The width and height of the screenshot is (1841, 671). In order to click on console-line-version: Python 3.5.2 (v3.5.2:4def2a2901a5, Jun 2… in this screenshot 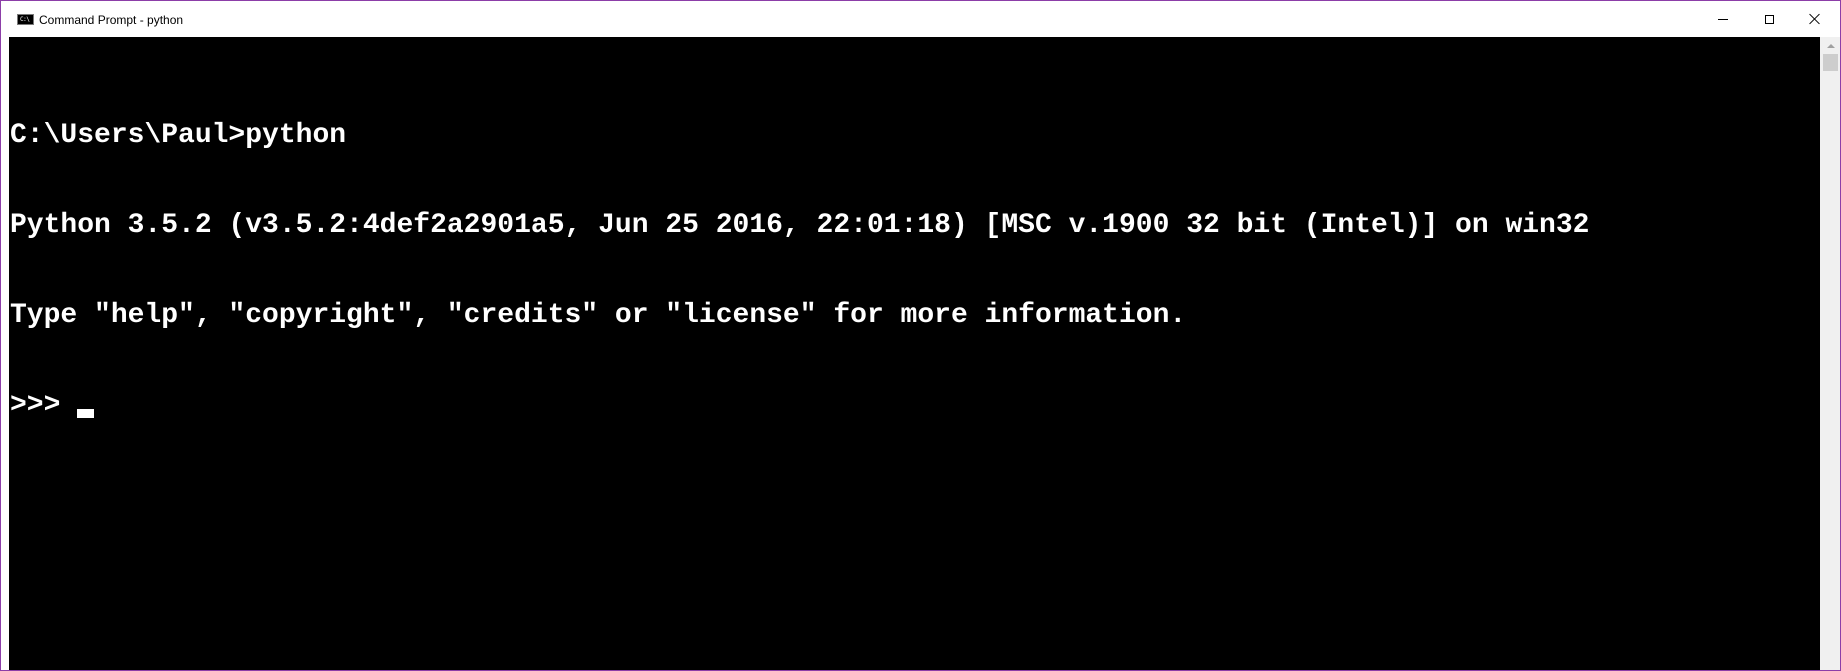, I will do `click(800, 225)`.